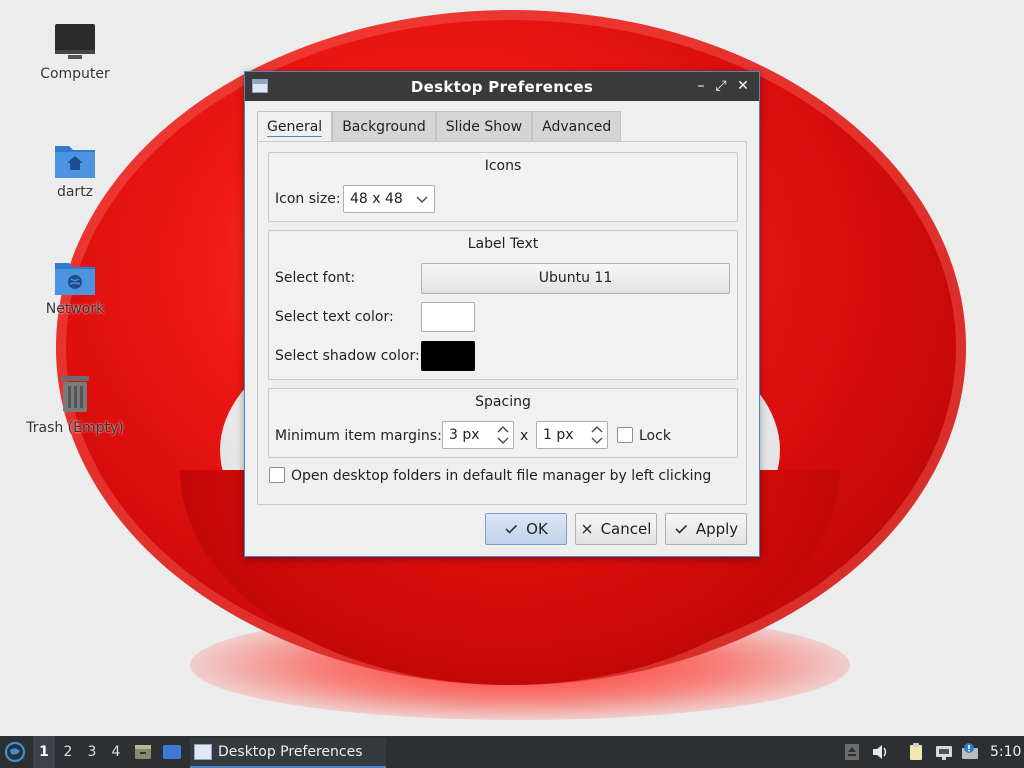 This screenshot has width=1024, height=768. What do you see at coordinates (75, 428) in the screenshot?
I see `desktop-icon-label: Trash (Empty)` at bounding box center [75, 428].